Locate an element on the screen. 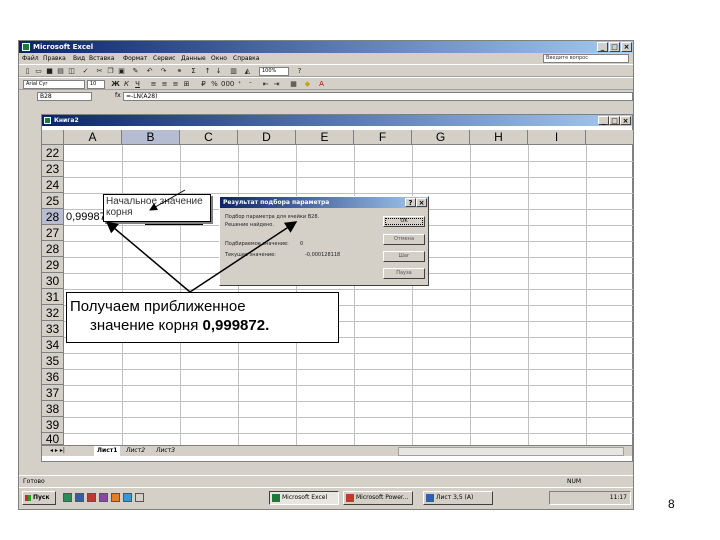  arrow-note-to-cell is located at coordinates (167, 200).